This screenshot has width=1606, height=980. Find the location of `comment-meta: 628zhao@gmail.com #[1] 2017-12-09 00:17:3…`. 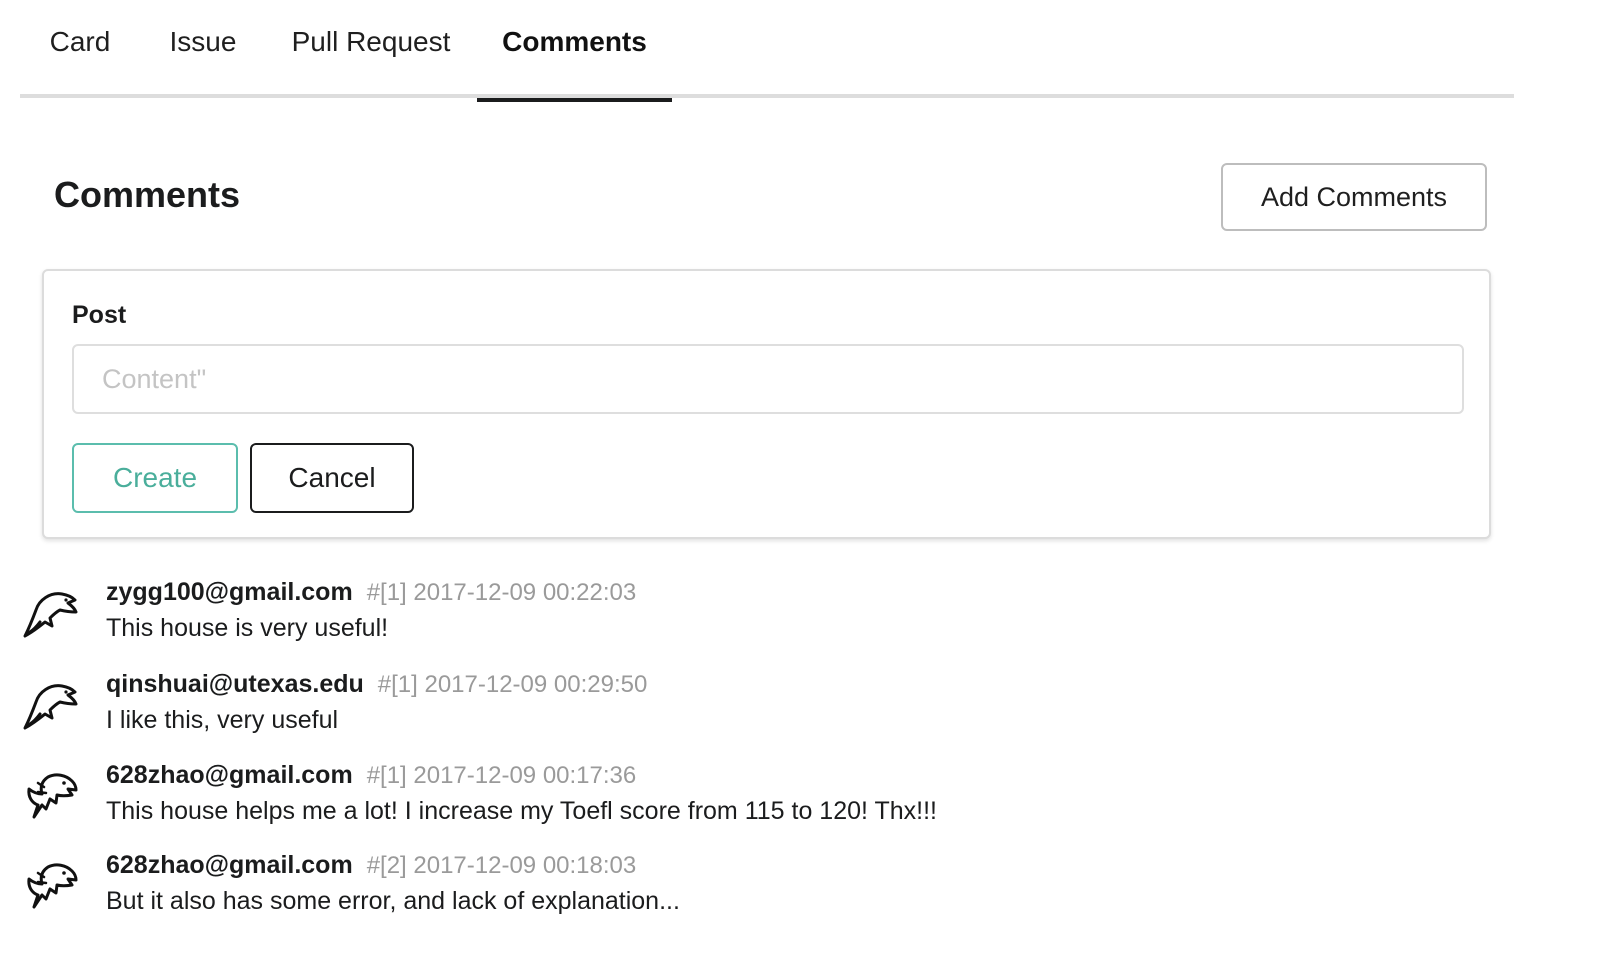

comment-meta: 628zhao@gmail.com #[1] 2017-12-09 00:17:3… is located at coordinates (371, 775).